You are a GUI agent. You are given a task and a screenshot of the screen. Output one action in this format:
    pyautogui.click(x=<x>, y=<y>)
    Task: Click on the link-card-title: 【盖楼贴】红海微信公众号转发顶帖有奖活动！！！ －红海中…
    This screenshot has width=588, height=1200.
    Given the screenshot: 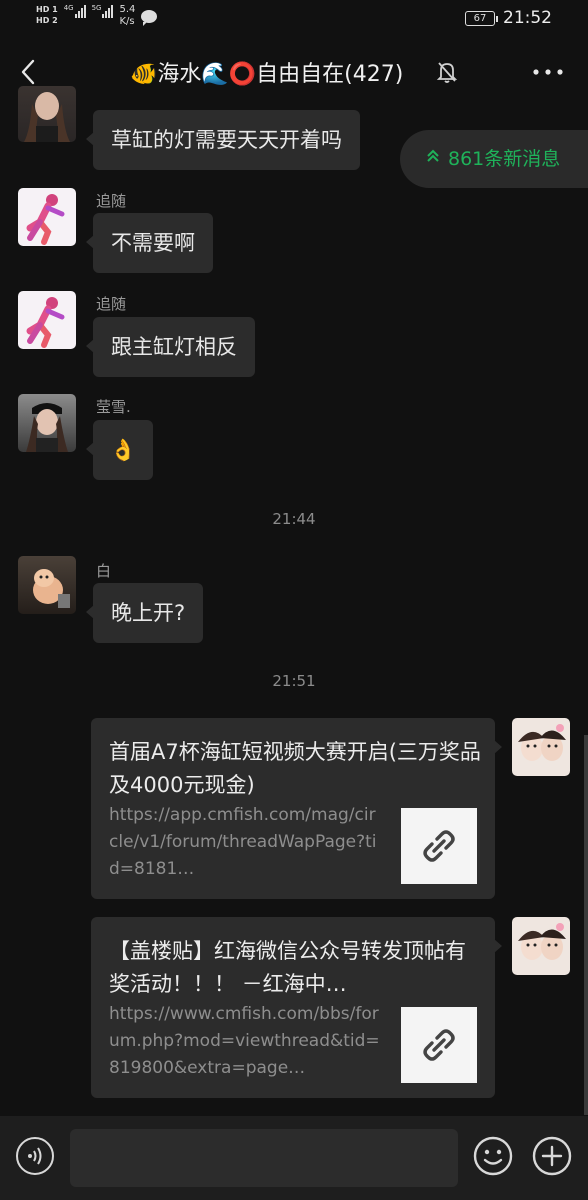 What is the action you would take?
    pyautogui.click(x=287, y=967)
    